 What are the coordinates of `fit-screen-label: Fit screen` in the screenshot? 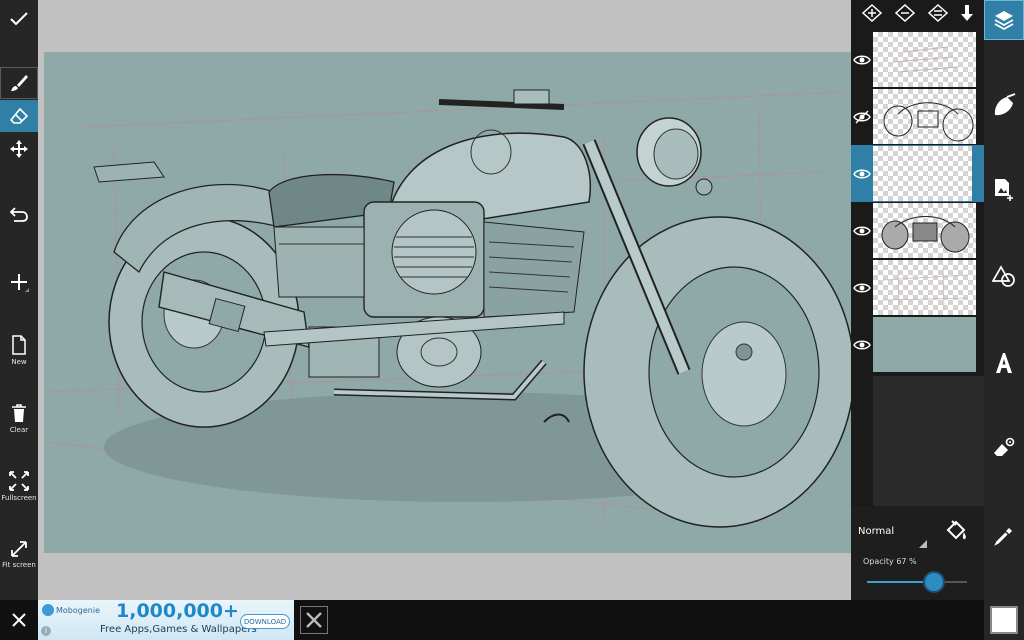 It's located at (19, 564).